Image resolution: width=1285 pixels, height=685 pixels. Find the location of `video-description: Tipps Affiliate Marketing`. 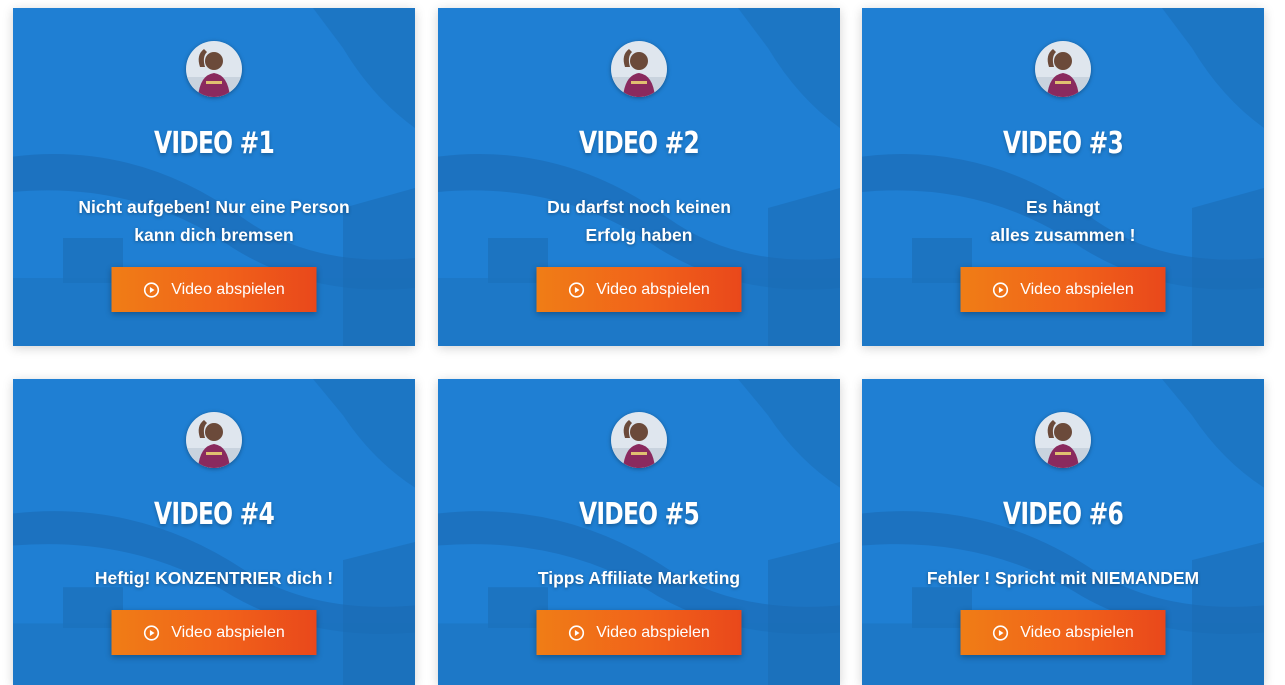

video-description: Tipps Affiliate Marketing is located at coordinates (639, 578).